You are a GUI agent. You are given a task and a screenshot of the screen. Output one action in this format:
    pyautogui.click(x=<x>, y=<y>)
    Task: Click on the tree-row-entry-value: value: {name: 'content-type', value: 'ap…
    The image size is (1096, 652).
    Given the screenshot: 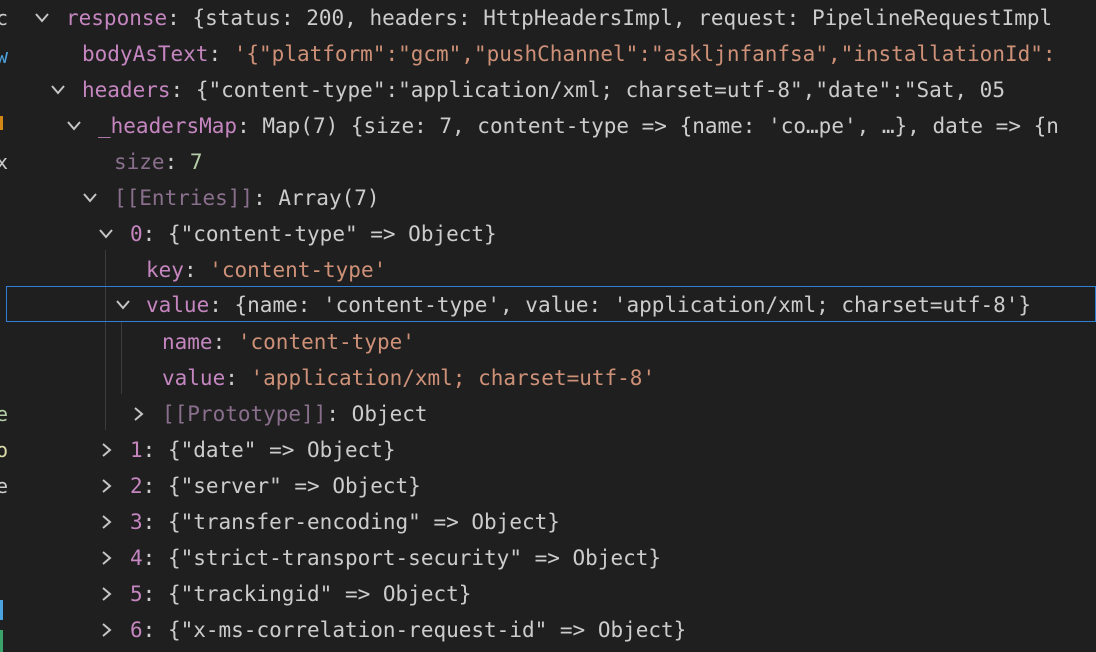 What is the action you would take?
    pyautogui.click(x=551, y=304)
    